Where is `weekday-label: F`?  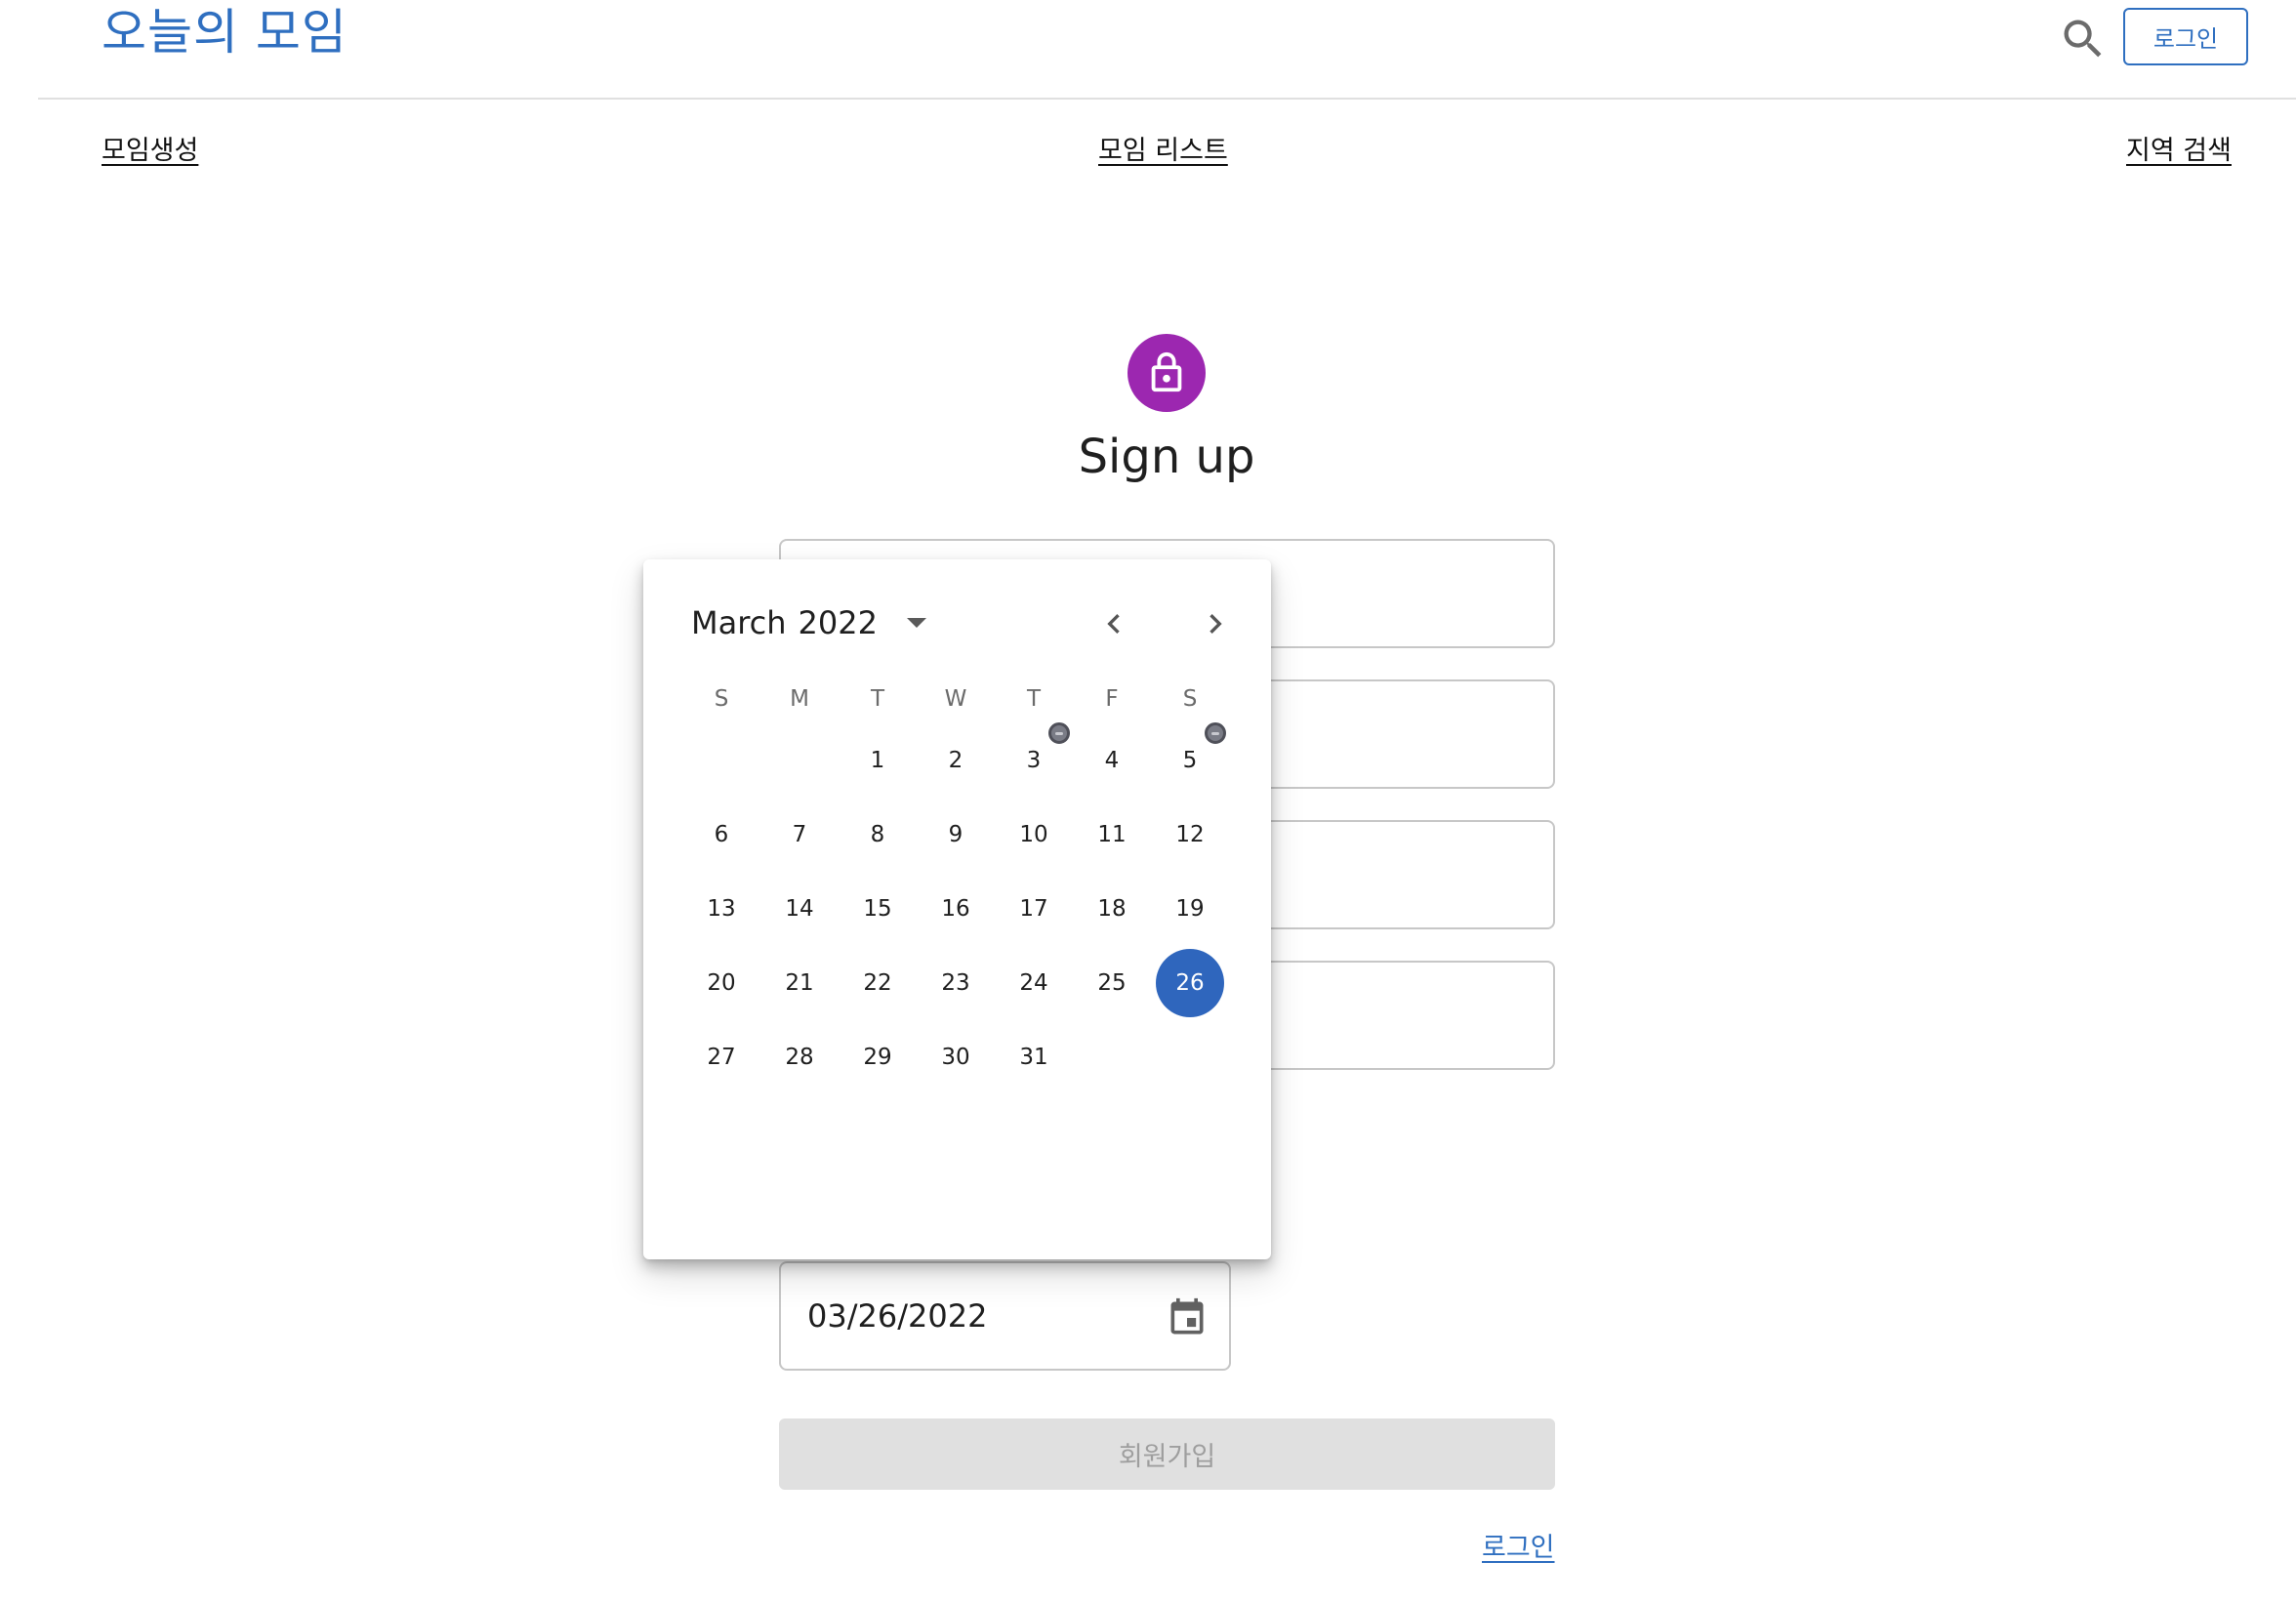 weekday-label: F is located at coordinates (1112, 699).